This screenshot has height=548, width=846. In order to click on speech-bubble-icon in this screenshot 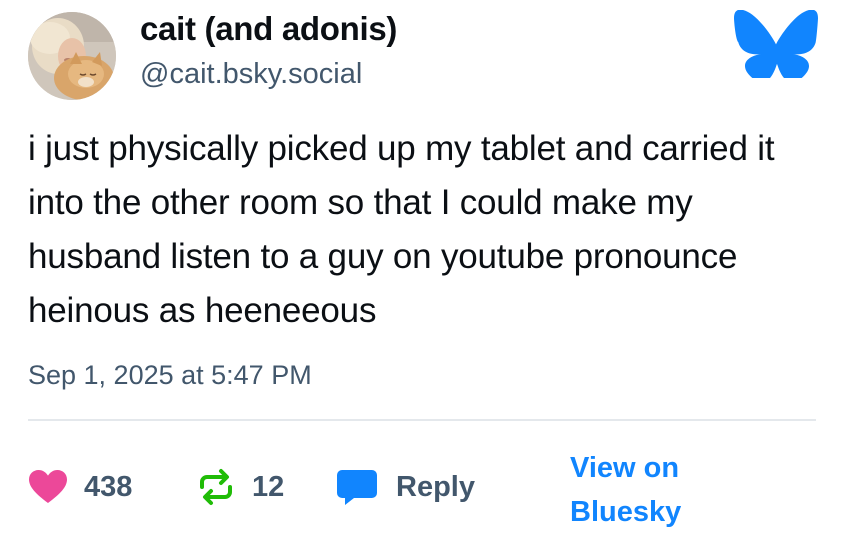, I will do `click(357, 487)`.